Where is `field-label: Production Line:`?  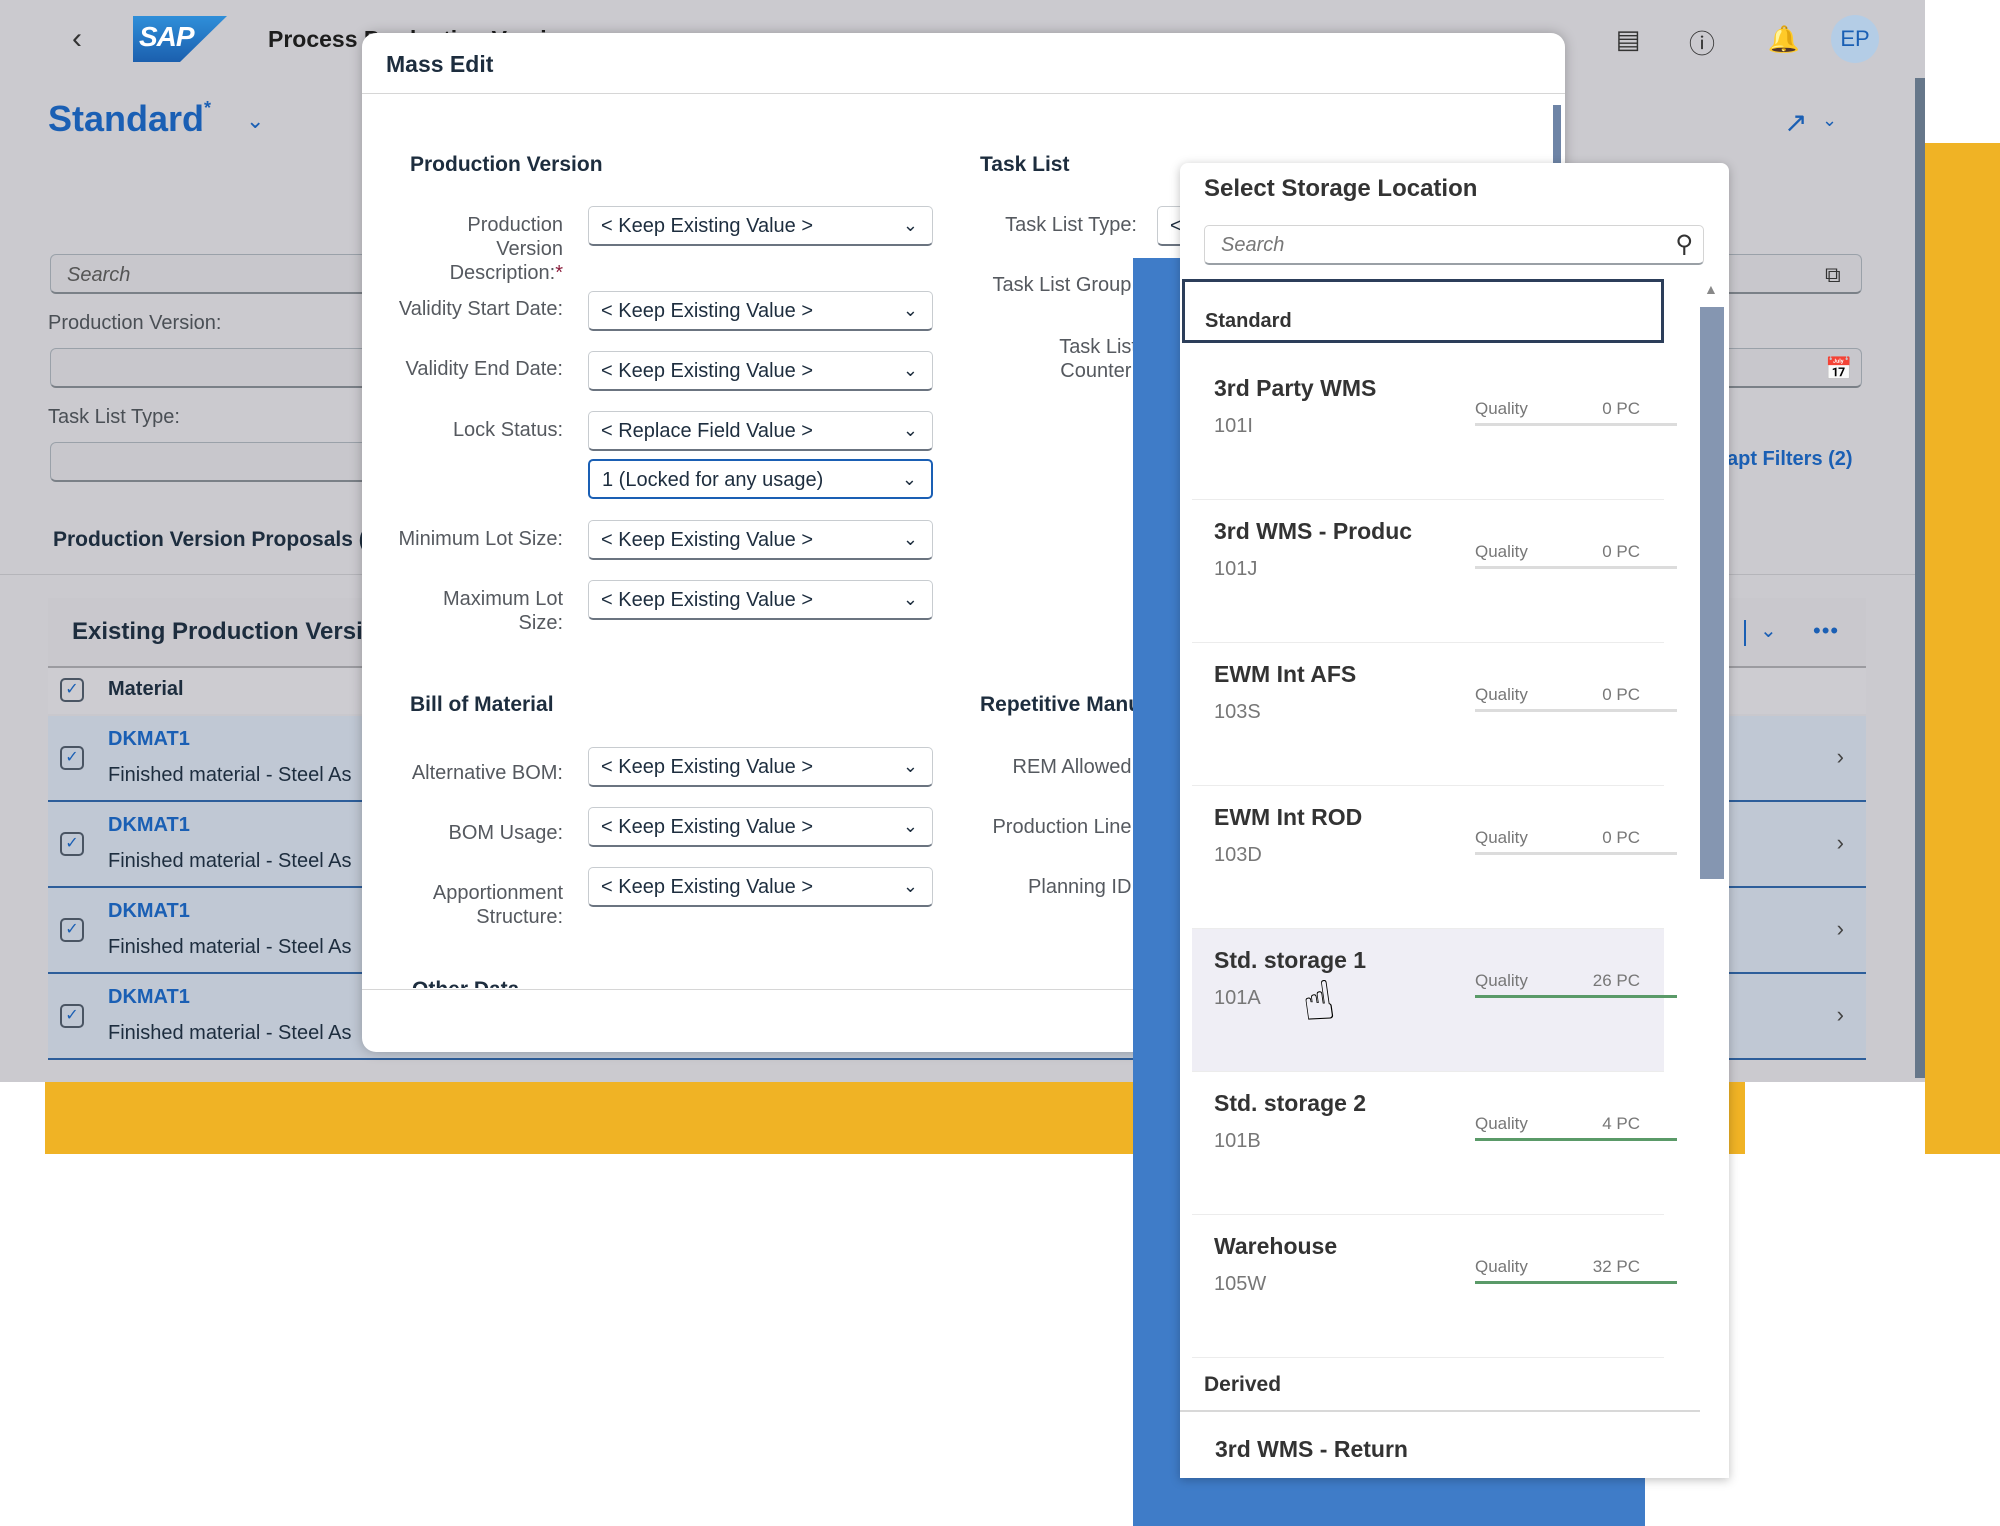 field-label: Production Line: is located at coordinates (1064, 827).